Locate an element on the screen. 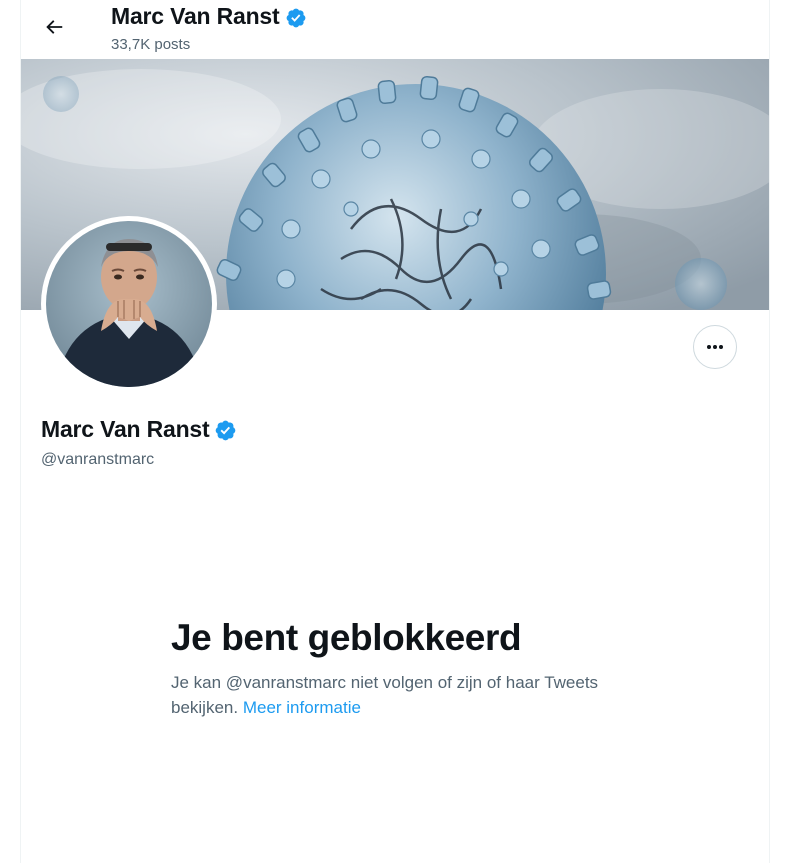 The height and width of the screenshot is (863, 788). arrow-left-icon is located at coordinates (54, 27).